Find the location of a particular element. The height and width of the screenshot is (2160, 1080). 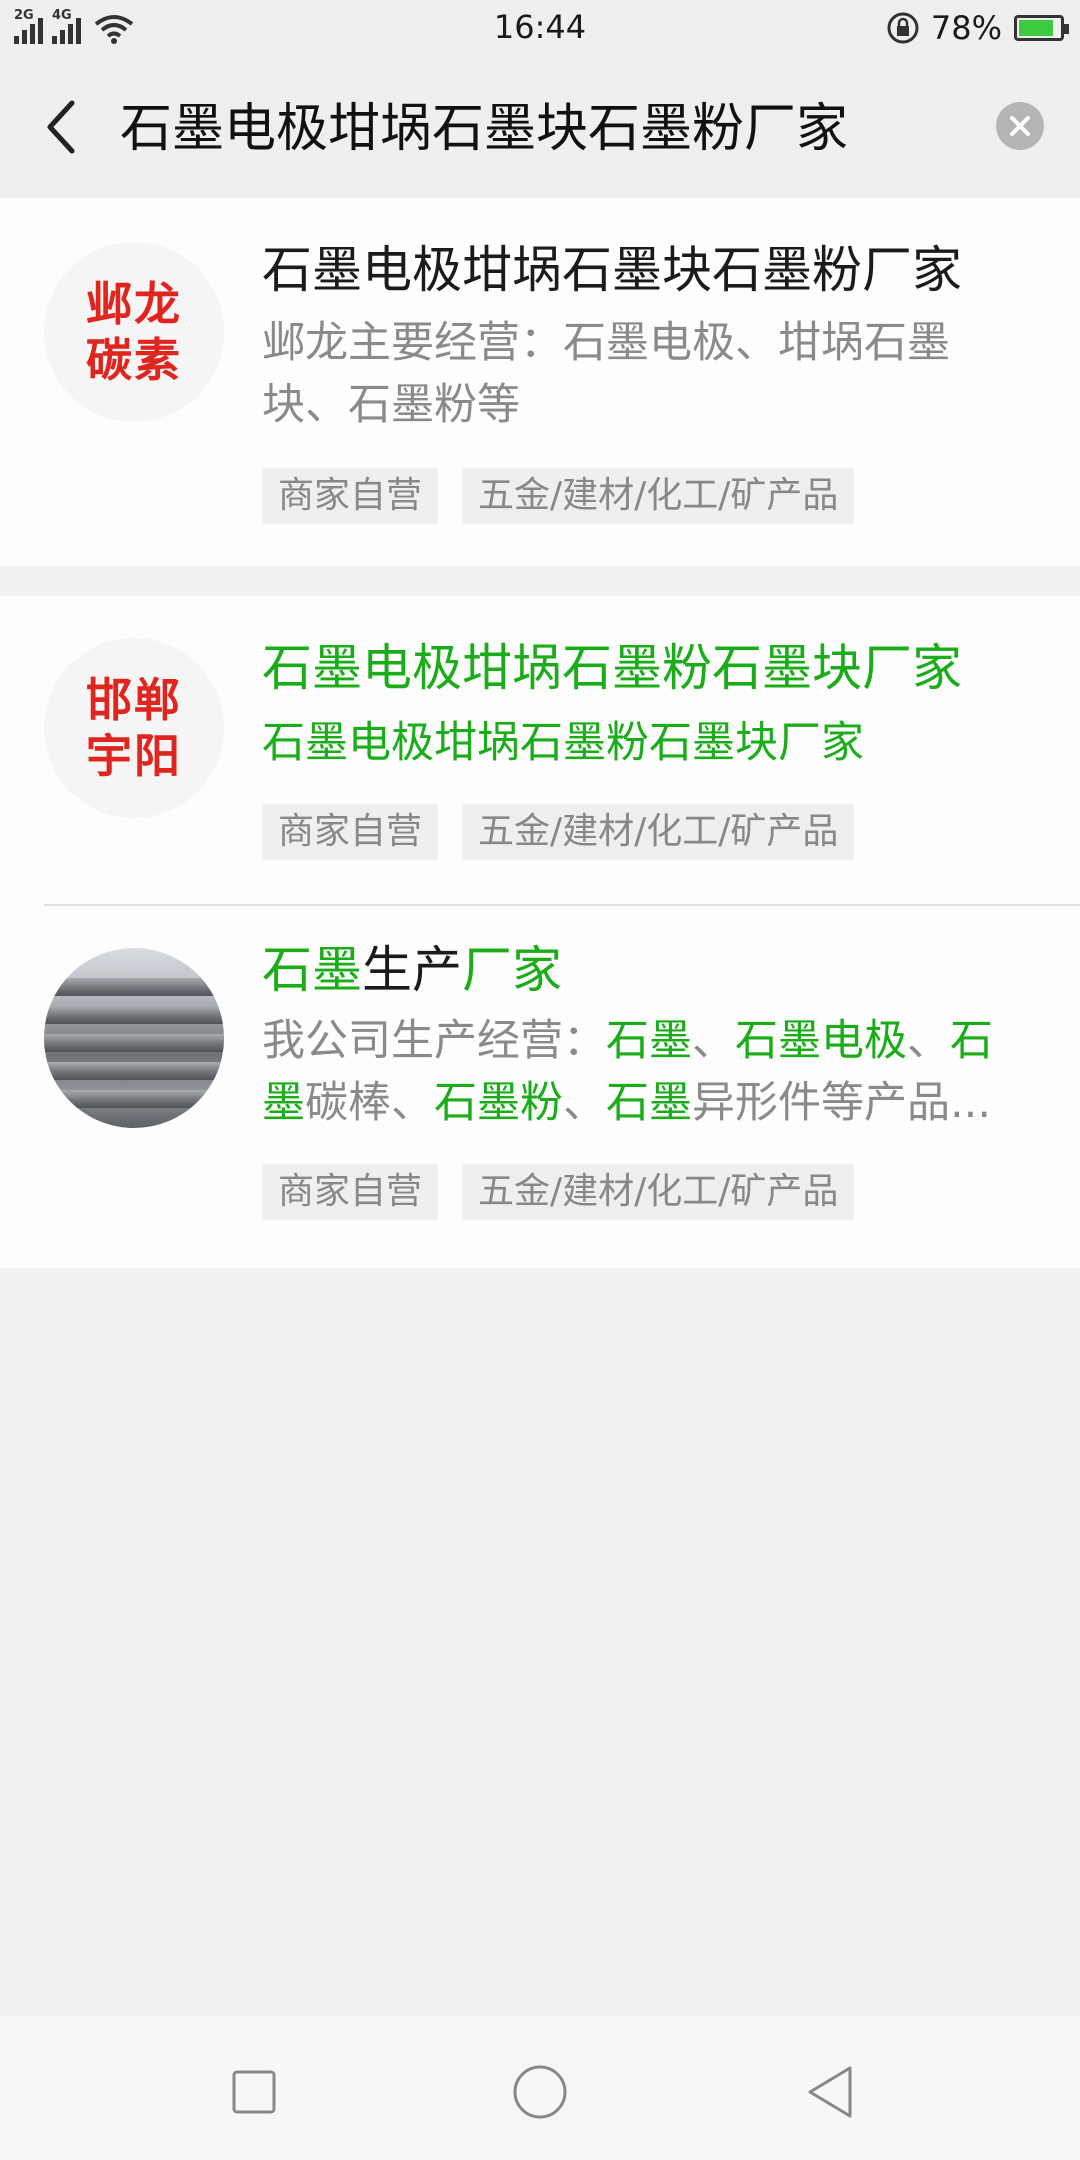

logo-text-line: 碳素 is located at coordinates (134, 360).